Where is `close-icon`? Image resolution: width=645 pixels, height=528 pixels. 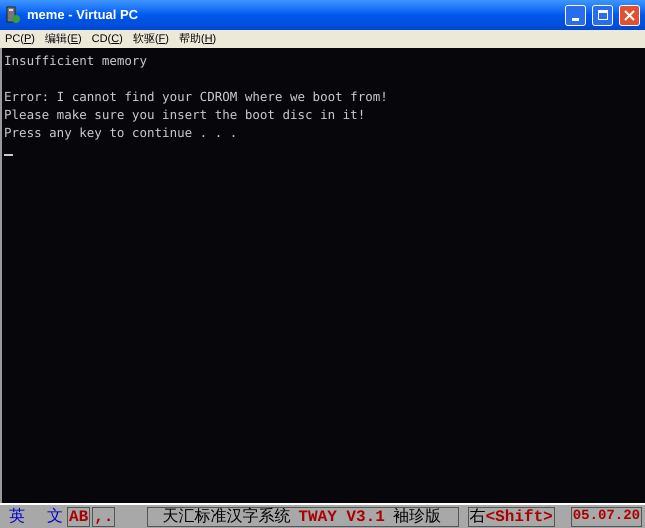
close-icon is located at coordinates (629, 15).